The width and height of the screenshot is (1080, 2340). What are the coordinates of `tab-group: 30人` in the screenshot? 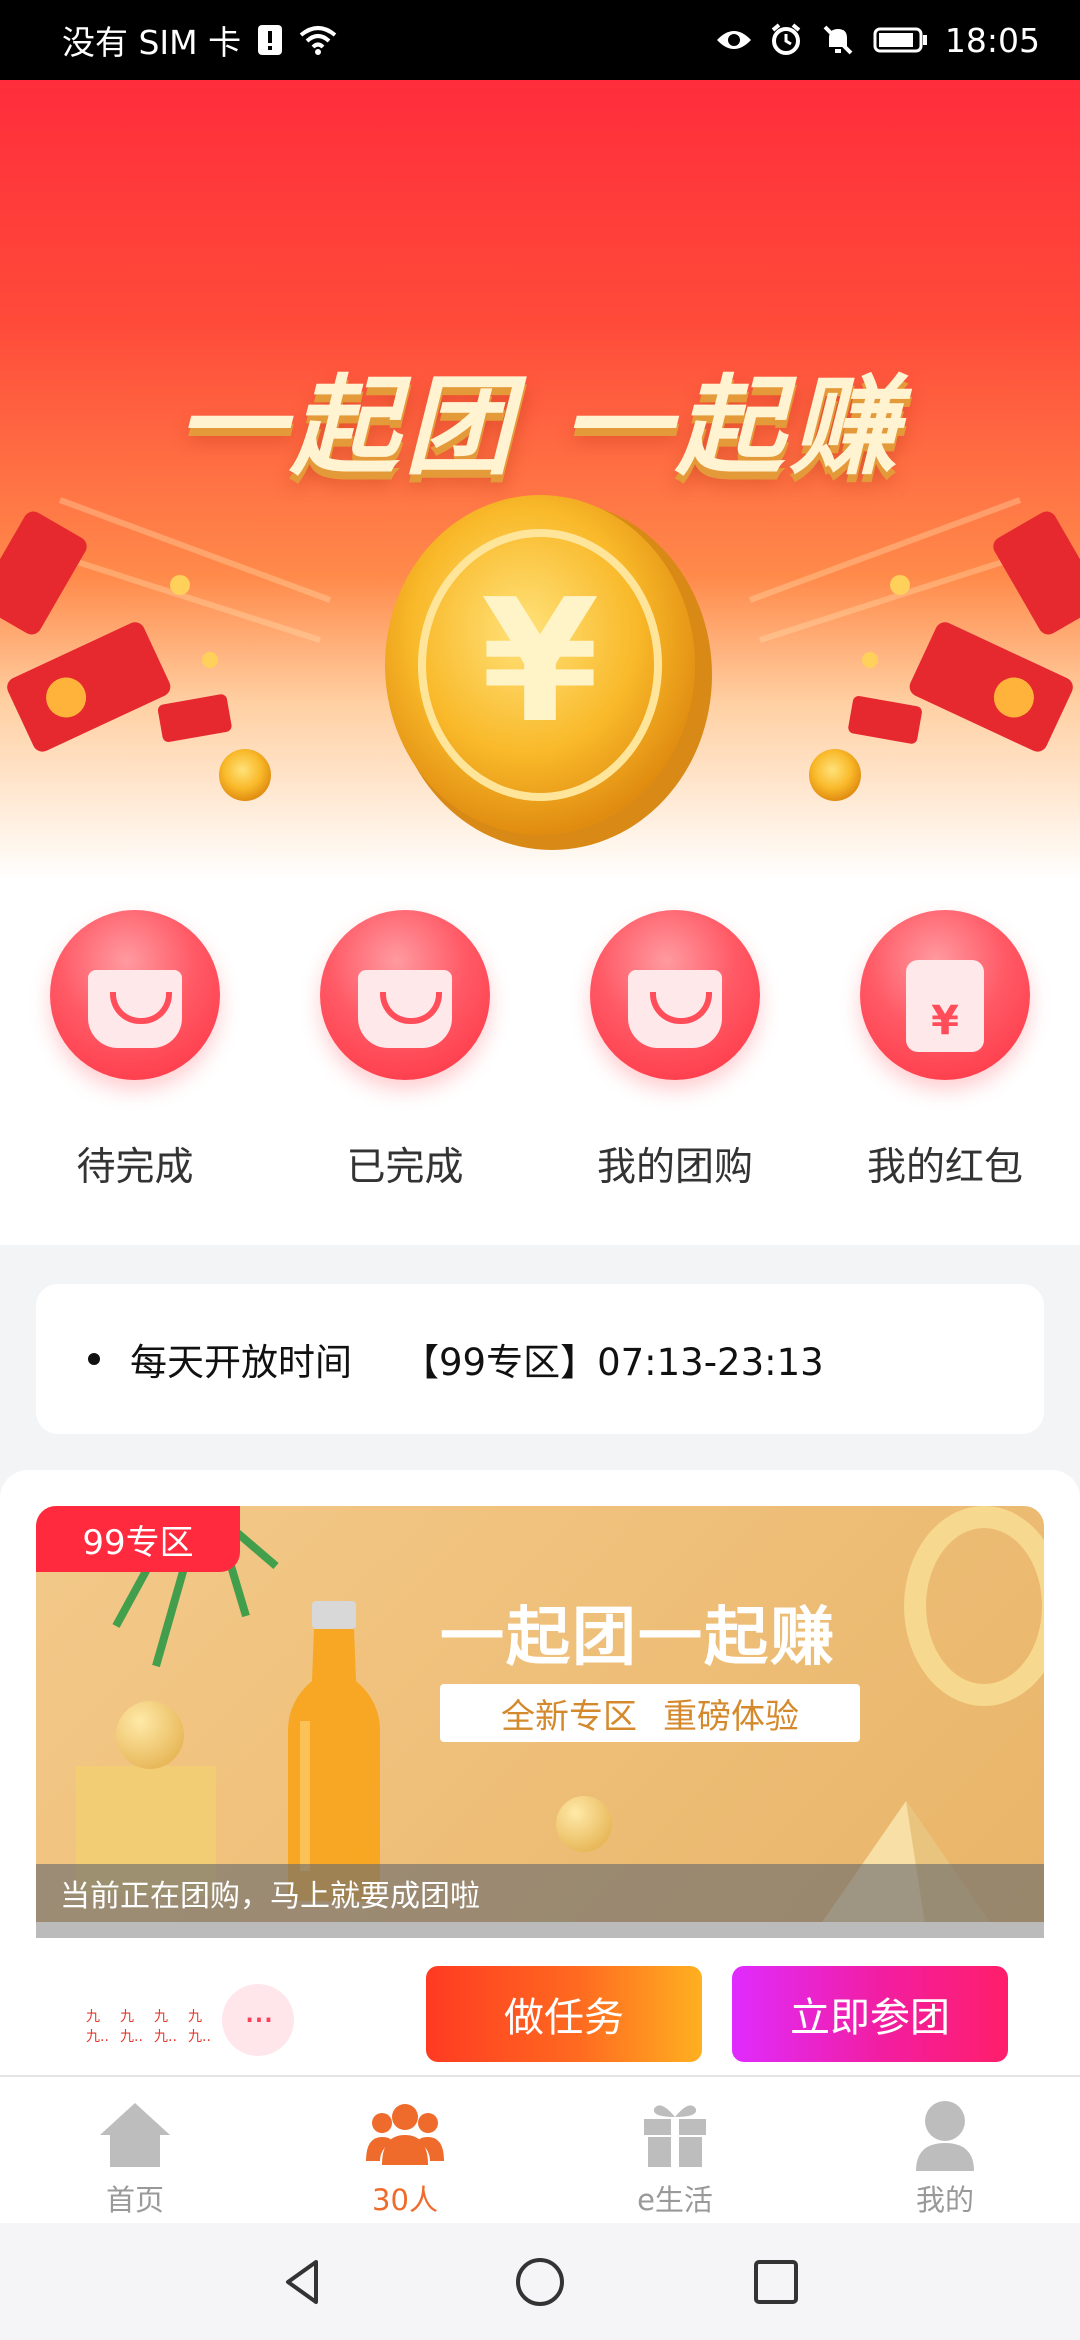 It's located at (405, 2150).